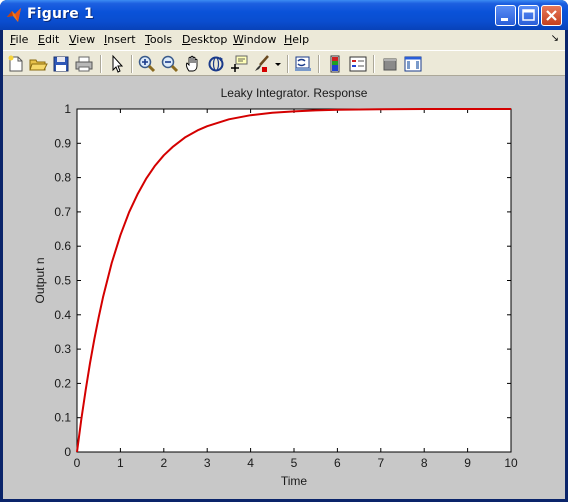 This screenshot has width=568, height=502. I want to click on menu-help: Help, so click(296, 39).